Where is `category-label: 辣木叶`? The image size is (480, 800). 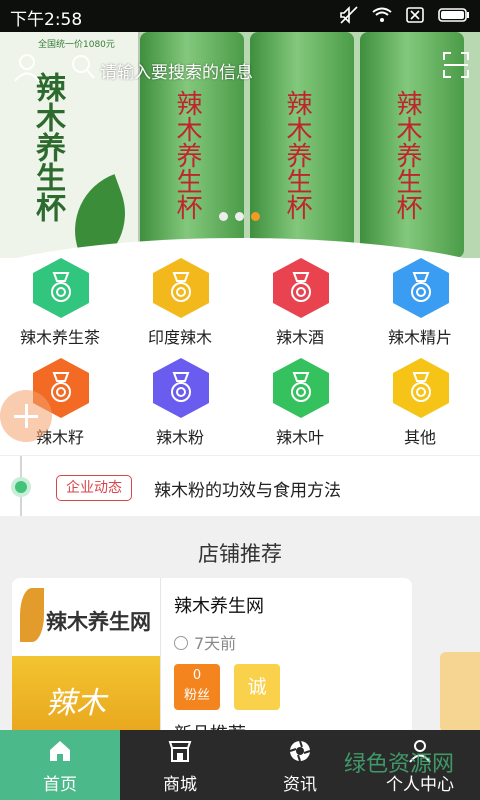
category-label: 辣木叶 is located at coordinates (299, 437).